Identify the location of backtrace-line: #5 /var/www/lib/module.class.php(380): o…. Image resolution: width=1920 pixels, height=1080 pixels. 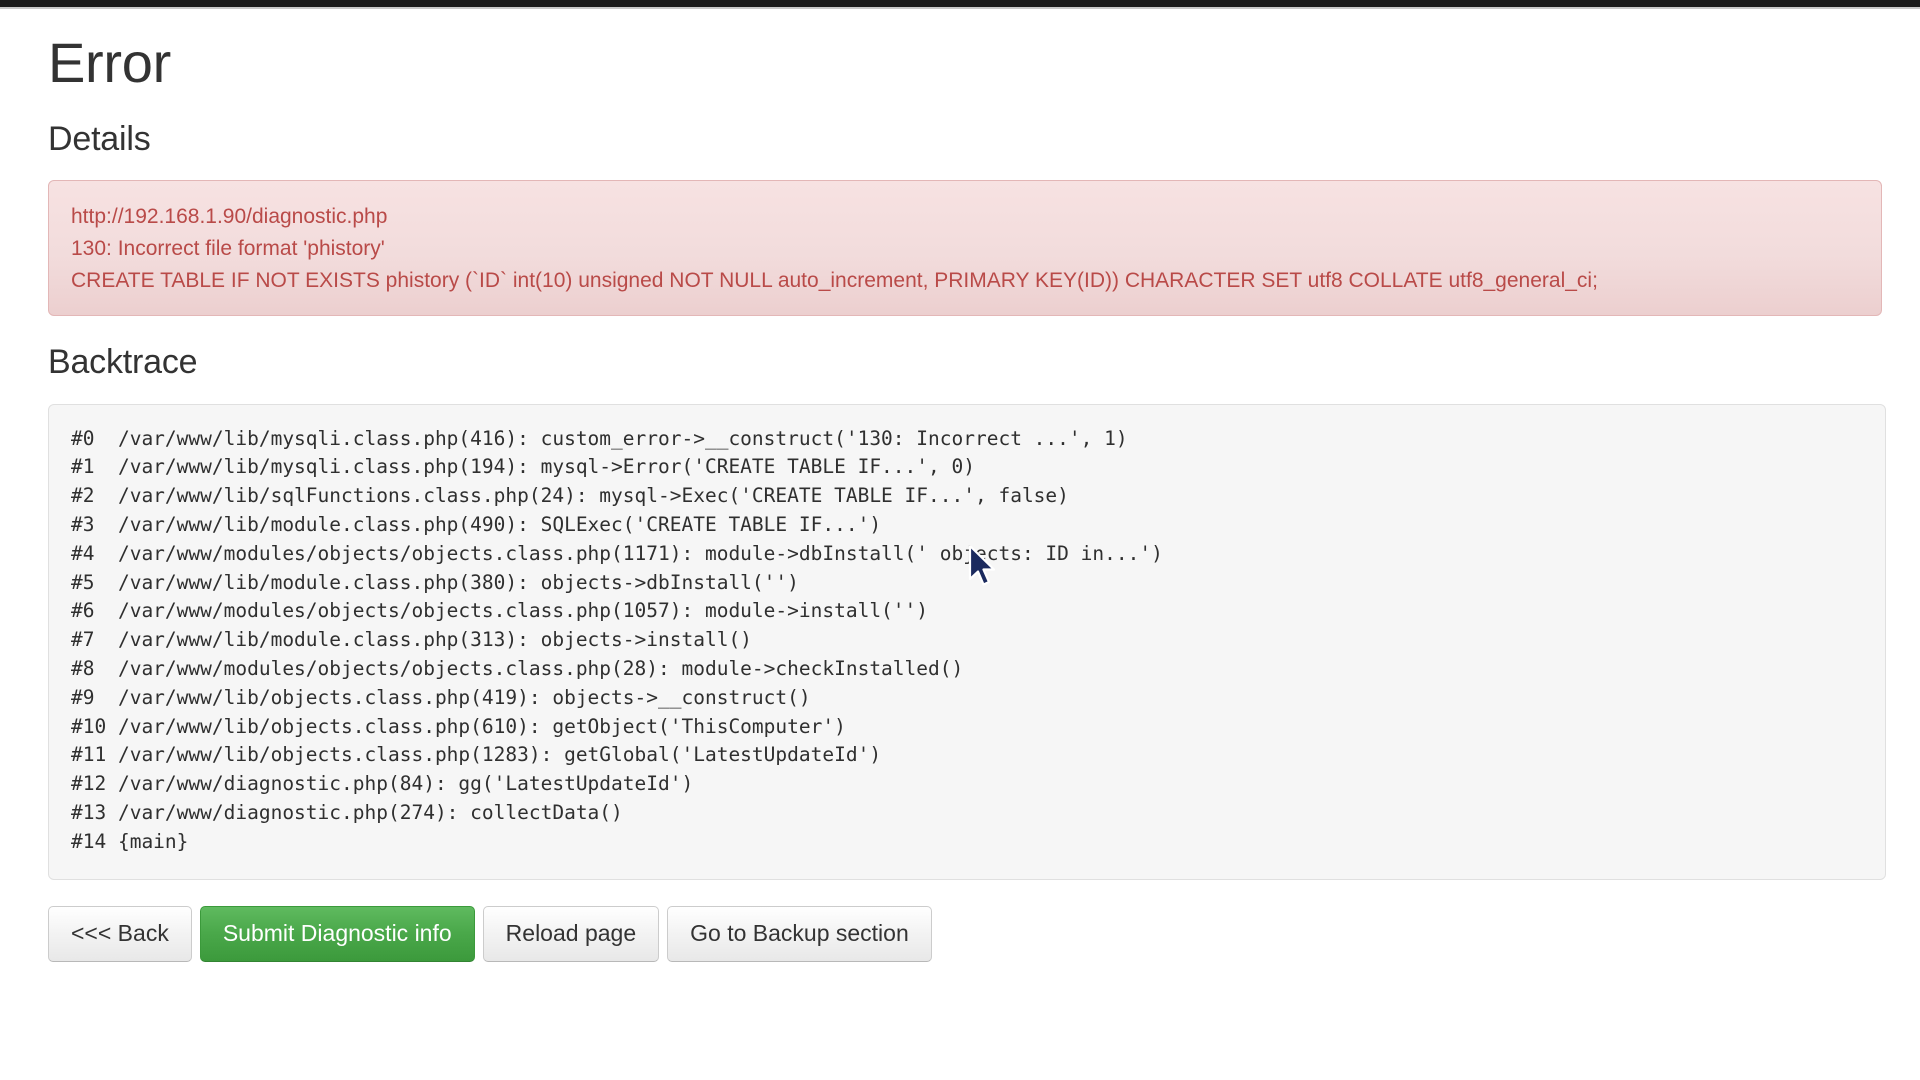
(435, 582).